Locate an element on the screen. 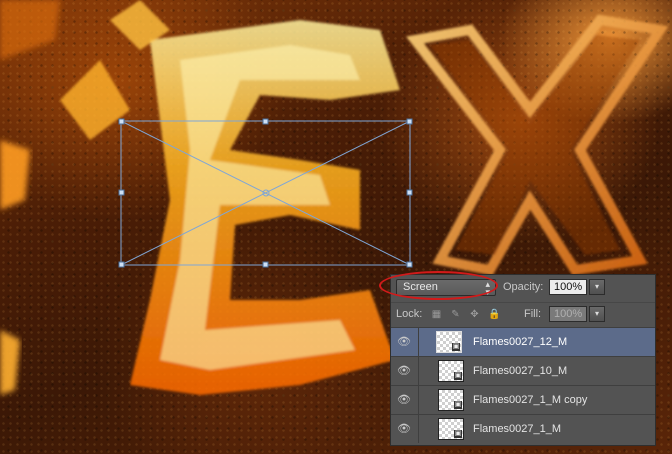  layer-name: Flames0027_10_M is located at coordinates (520, 371).